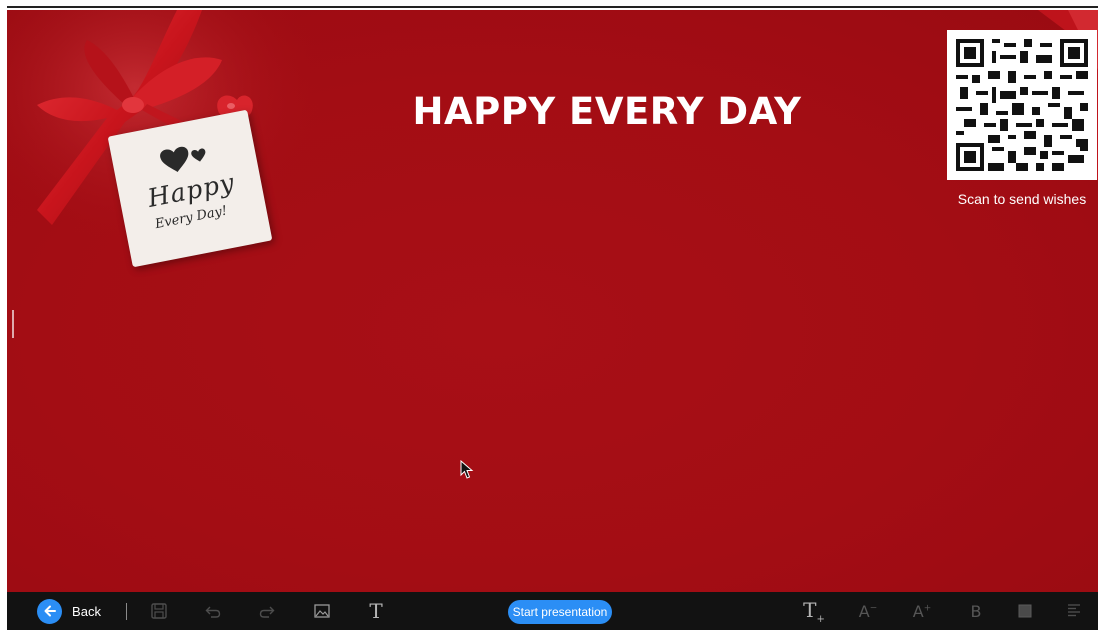  Describe the element at coordinates (560, 612) in the screenshot. I see `start-presentation-button: Start presentation` at that location.